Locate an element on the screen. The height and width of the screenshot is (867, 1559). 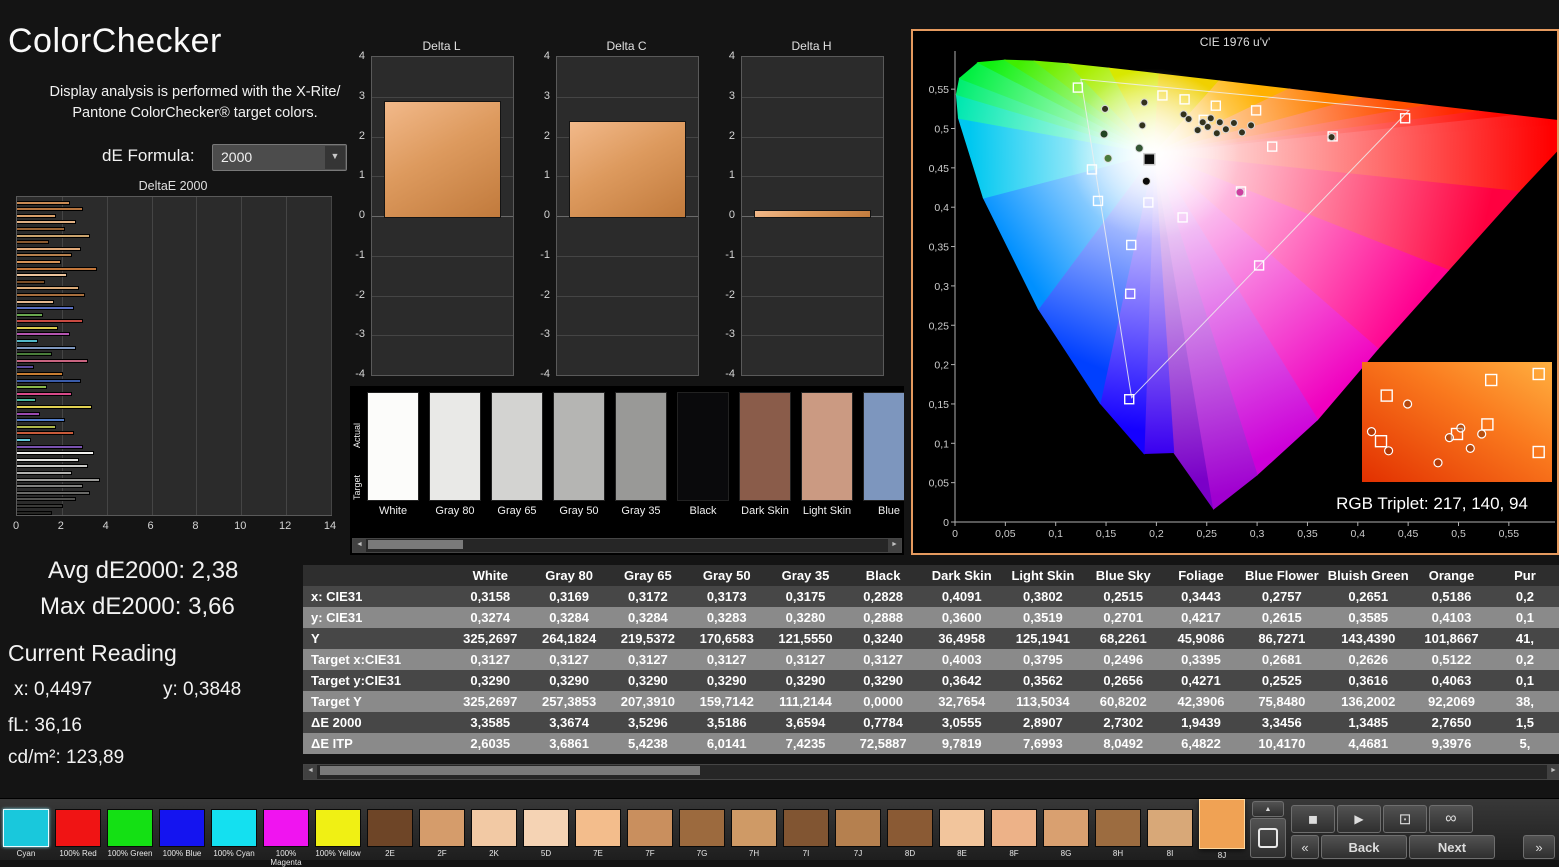
x-tick-label: 10 is located at coordinates (240, 526).